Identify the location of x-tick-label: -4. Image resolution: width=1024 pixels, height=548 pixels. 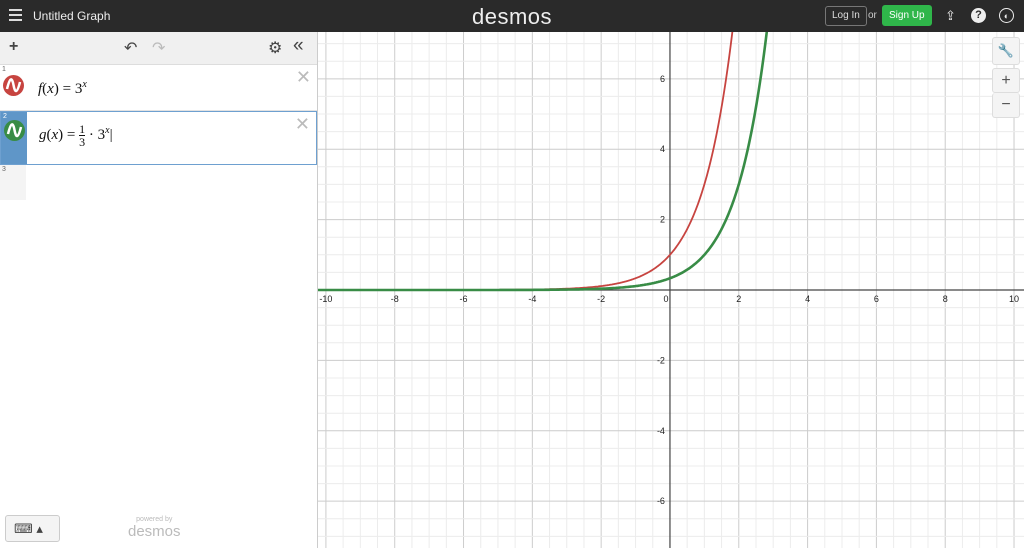
(532, 299).